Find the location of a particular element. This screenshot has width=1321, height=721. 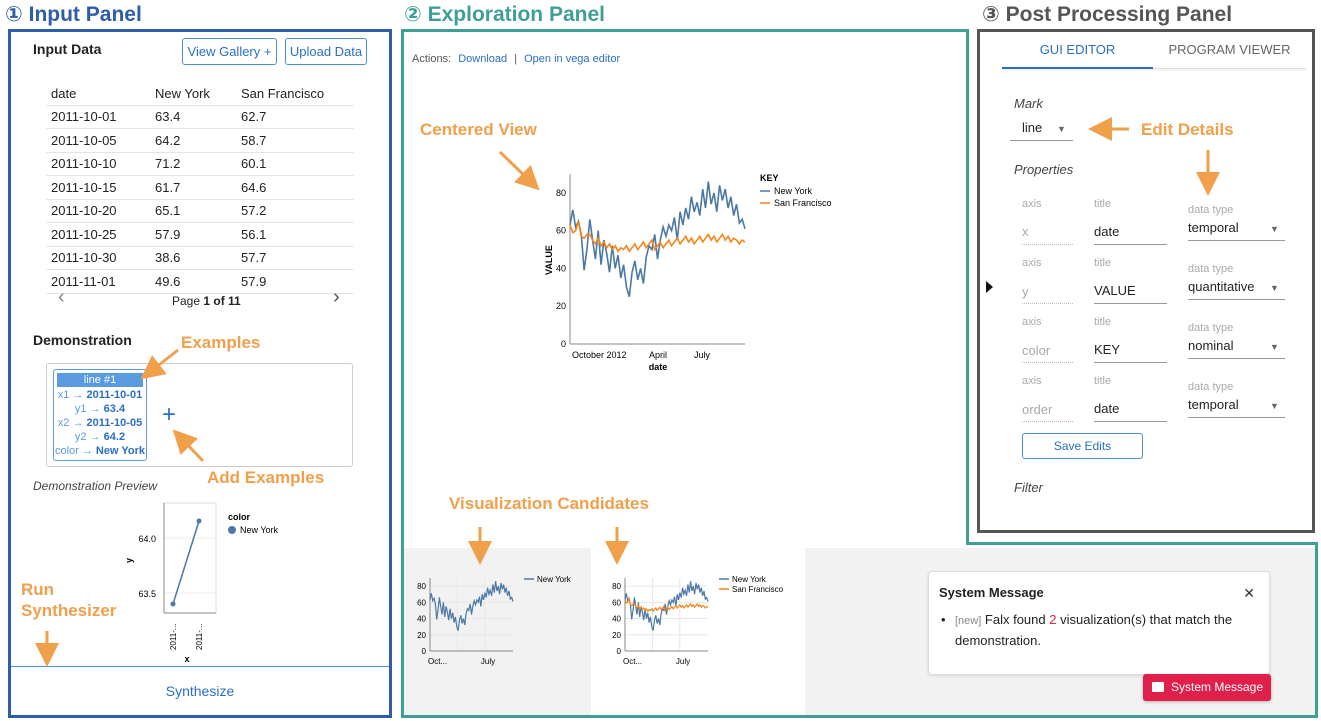

arrow-examples is located at coordinates (159, 364).